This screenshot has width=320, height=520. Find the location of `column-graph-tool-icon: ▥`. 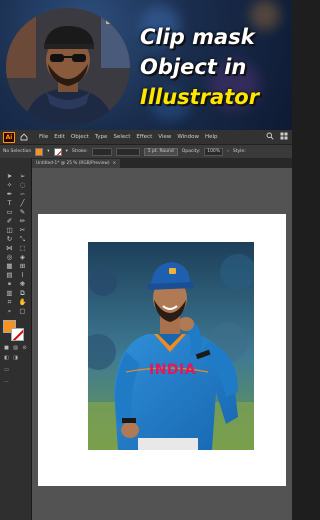

column-graph-tool-icon: ▥ is located at coordinates (9, 293).